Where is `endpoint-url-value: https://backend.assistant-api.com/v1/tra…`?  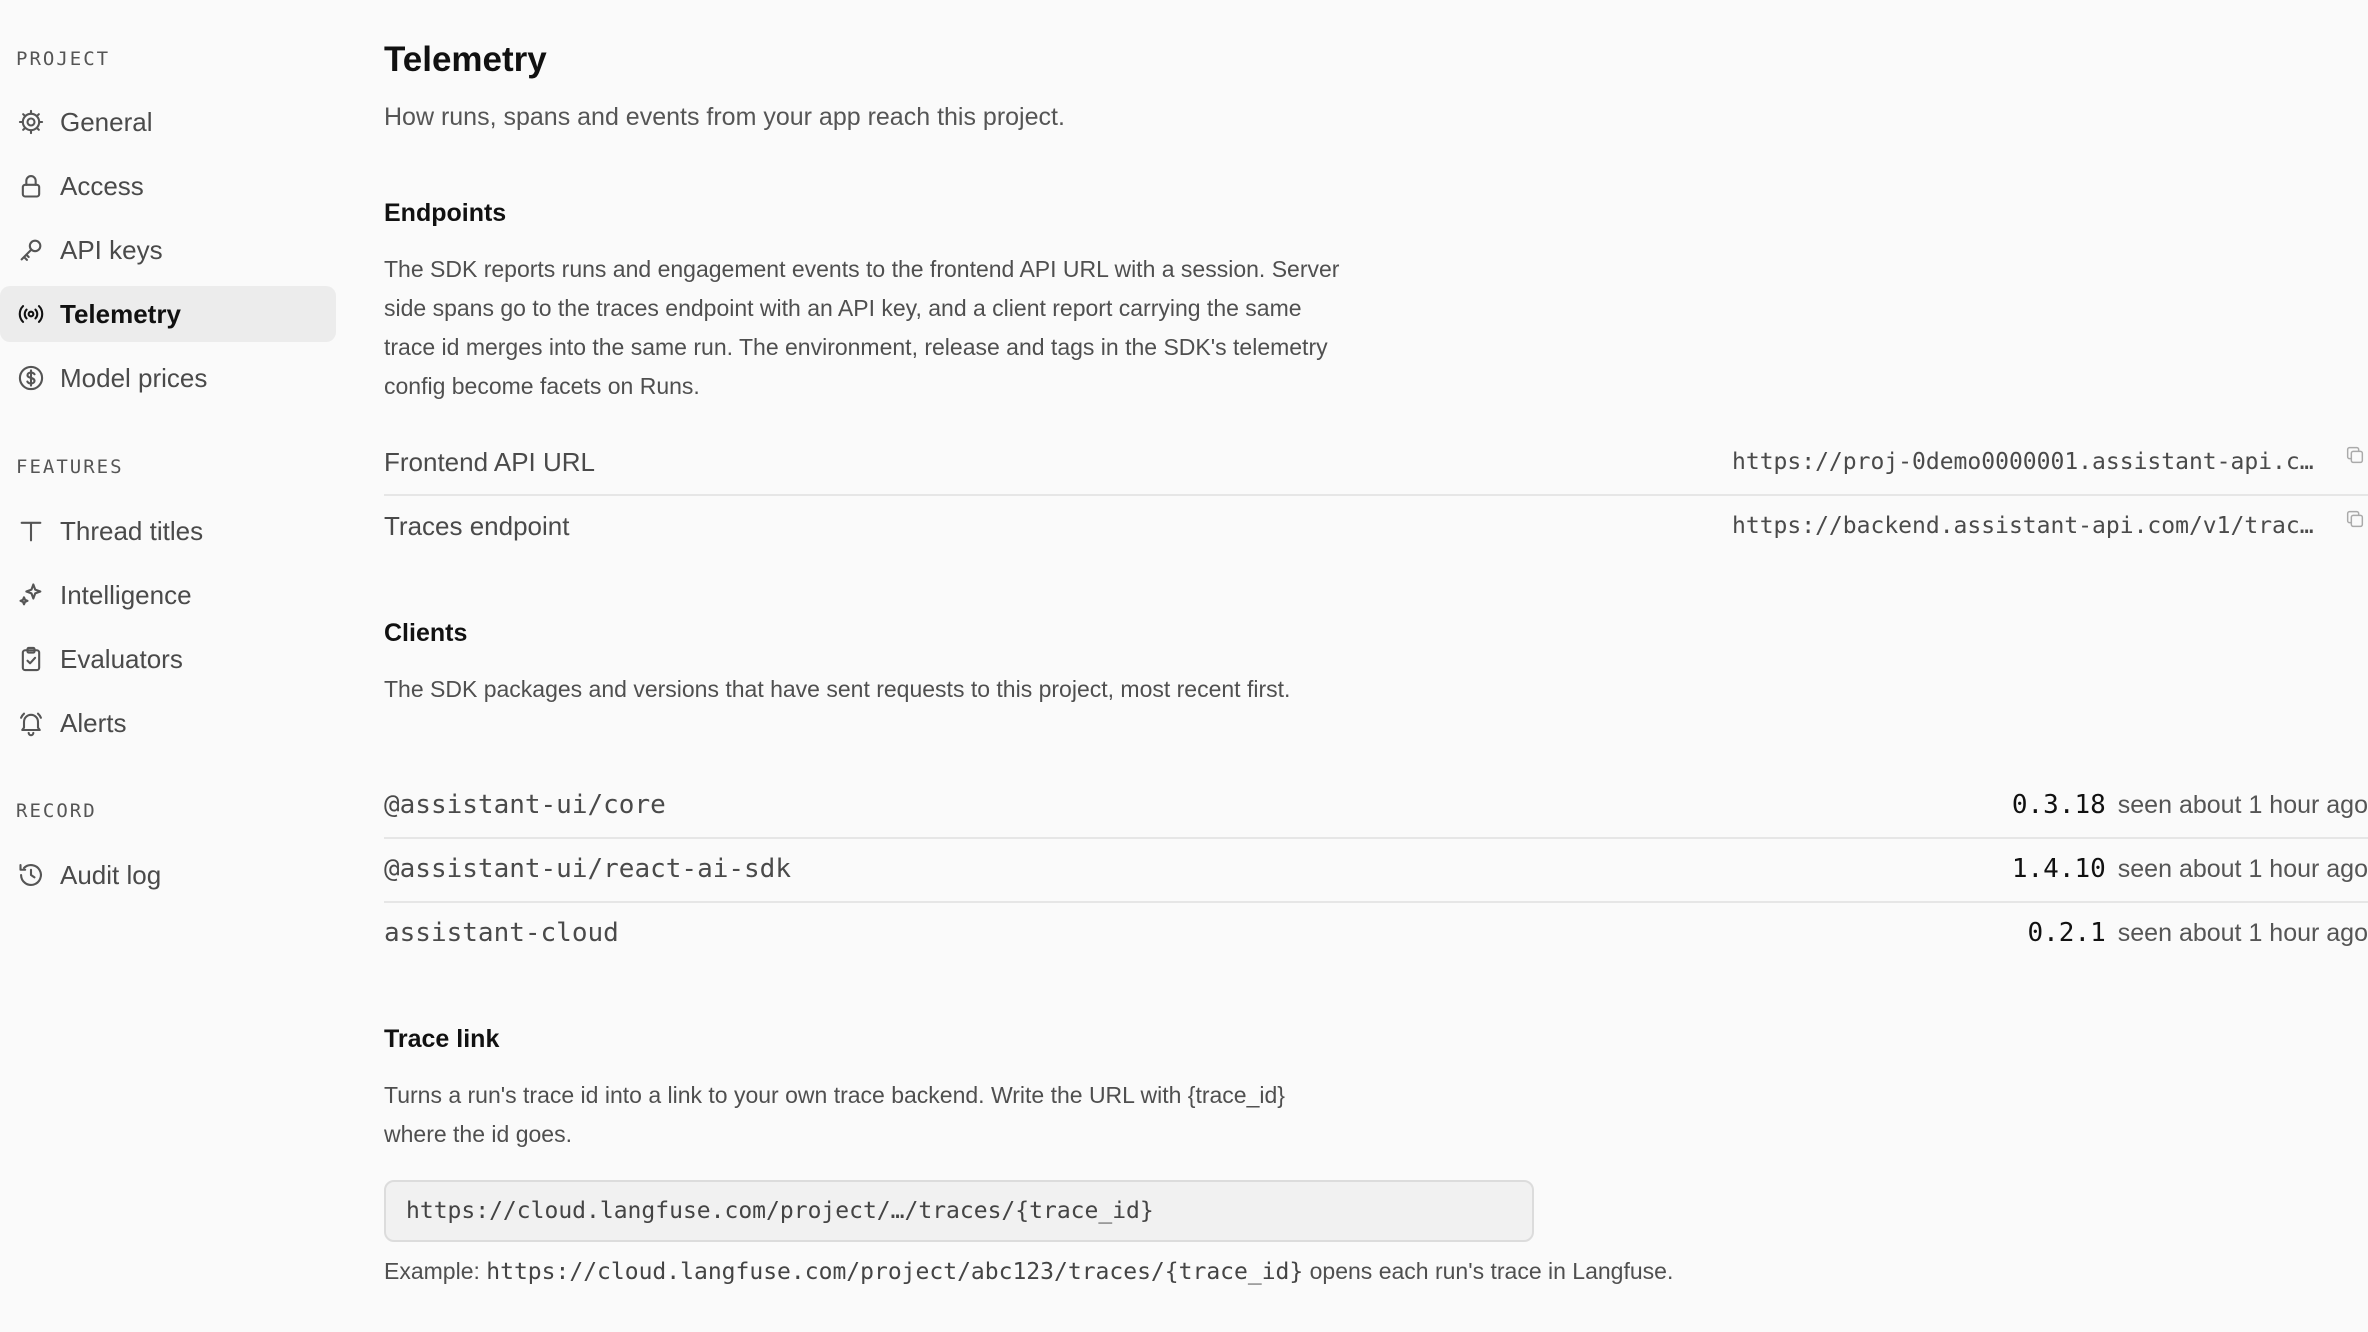 endpoint-url-value: https://backend.assistant-api.com/v1/tra… is located at coordinates (2028, 526).